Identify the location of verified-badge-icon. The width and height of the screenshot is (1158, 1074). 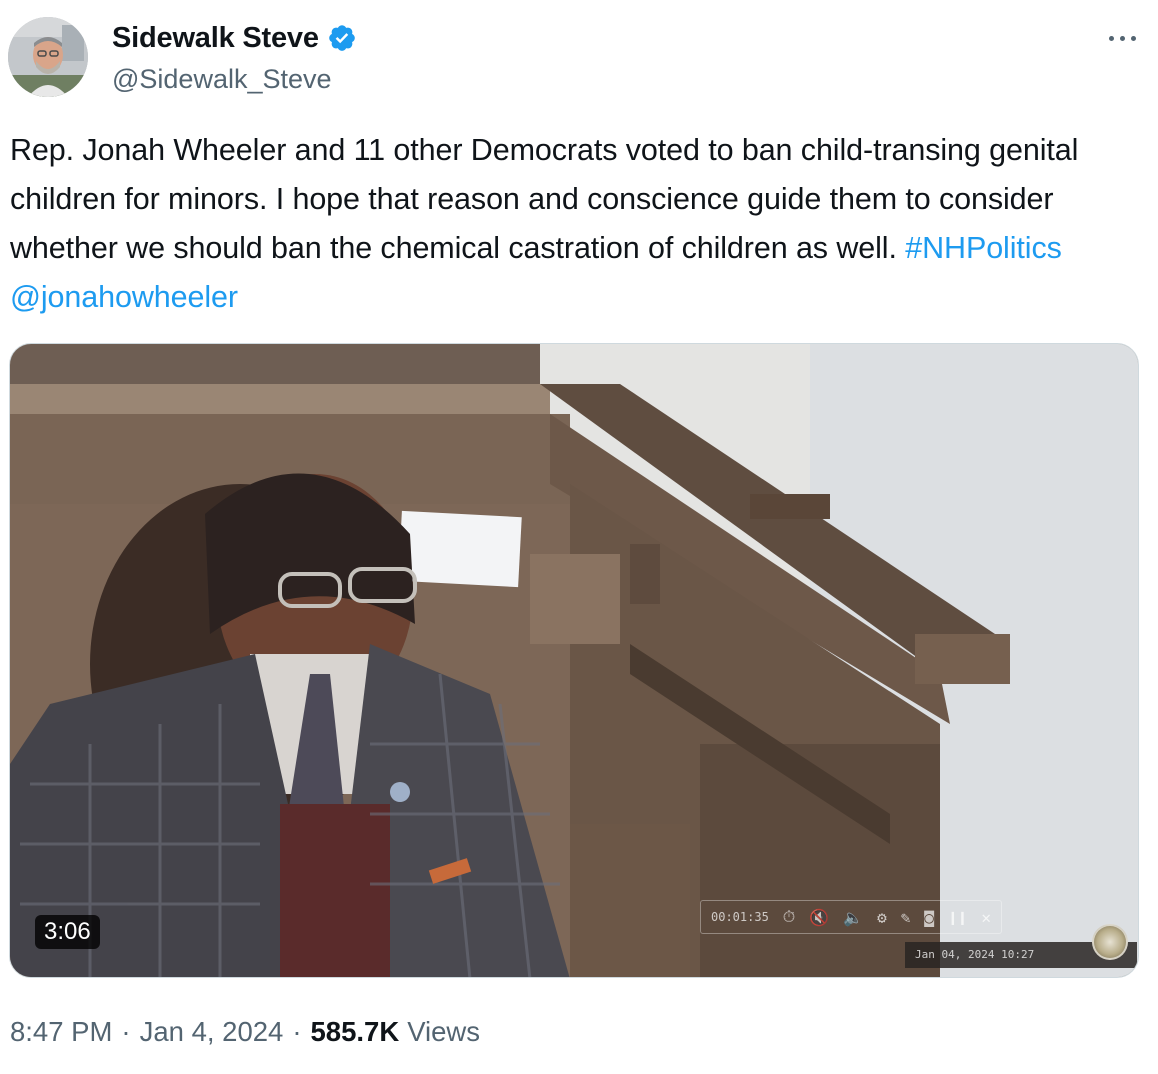
(341, 38).